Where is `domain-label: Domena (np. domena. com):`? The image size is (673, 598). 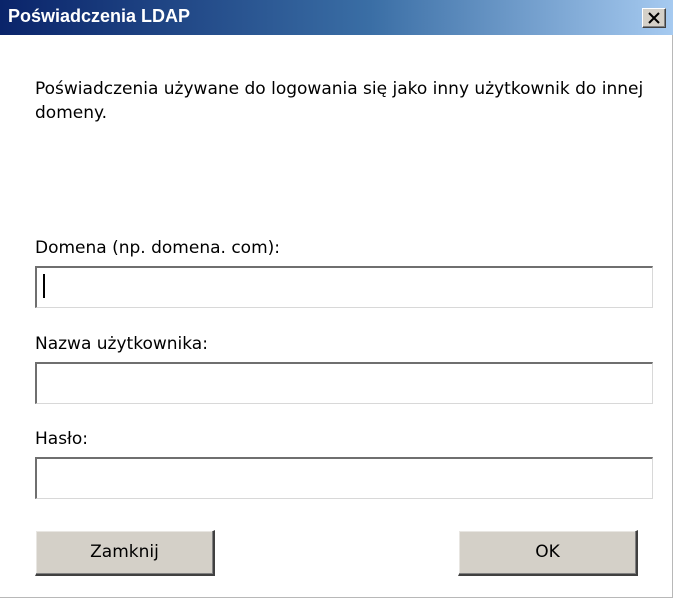
domain-label: Domena (np. domena. com): is located at coordinates (157, 248).